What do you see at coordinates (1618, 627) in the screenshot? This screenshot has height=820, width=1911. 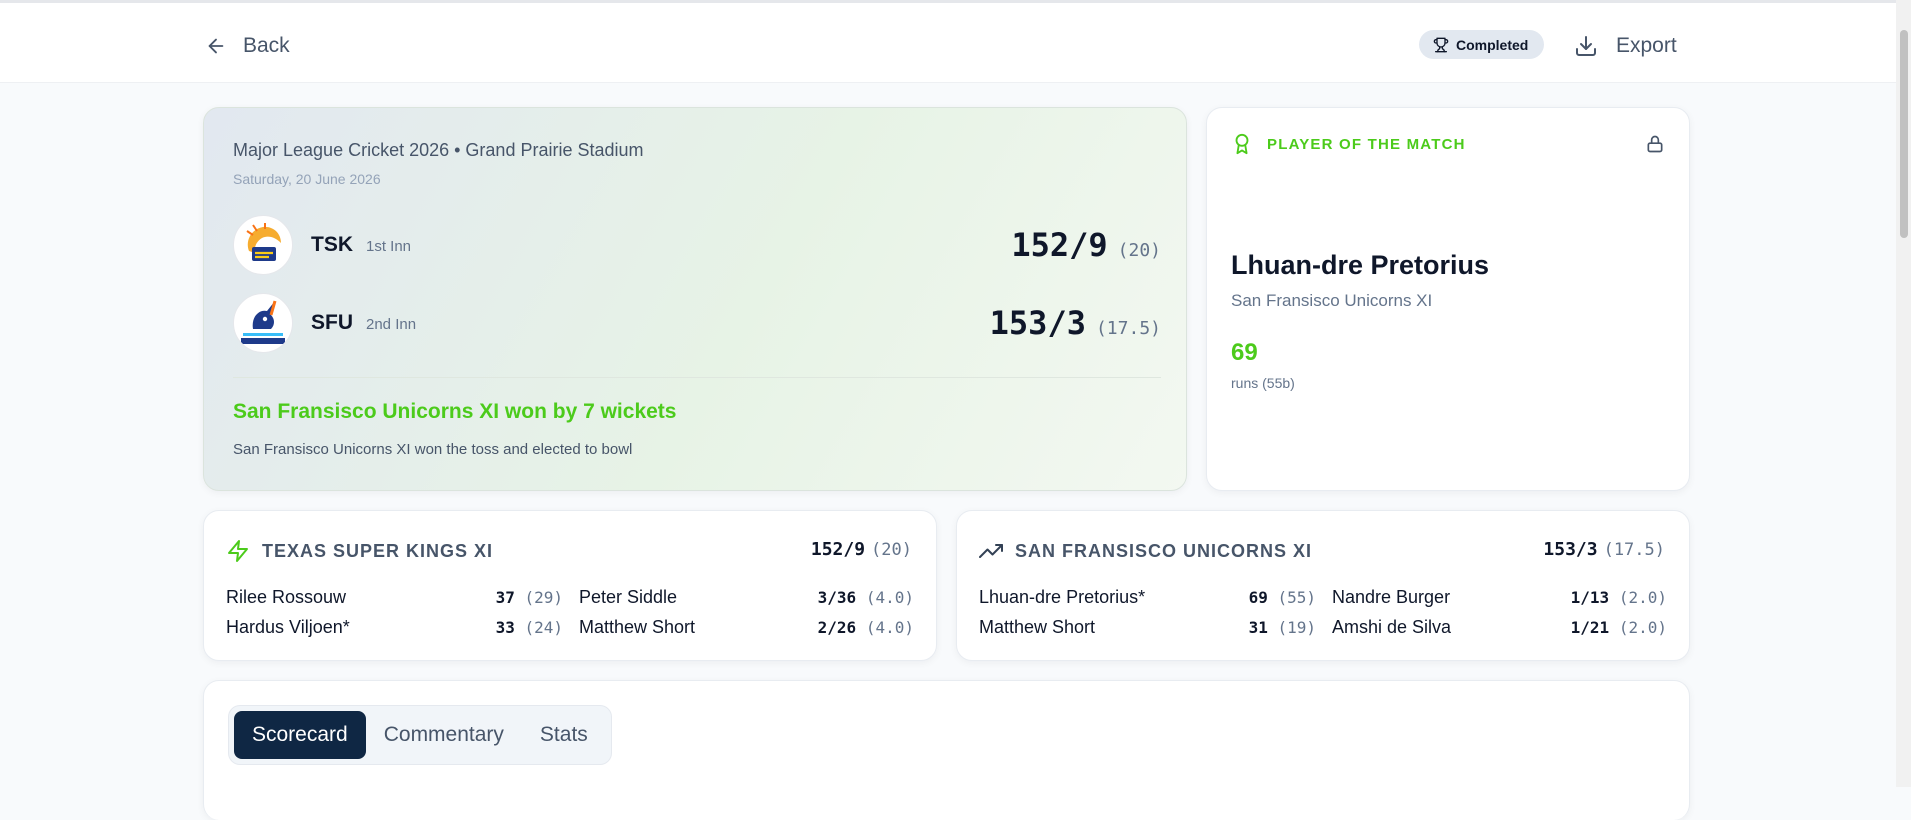 I see `bowler-stat: 1/21 (2.0)` at bounding box center [1618, 627].